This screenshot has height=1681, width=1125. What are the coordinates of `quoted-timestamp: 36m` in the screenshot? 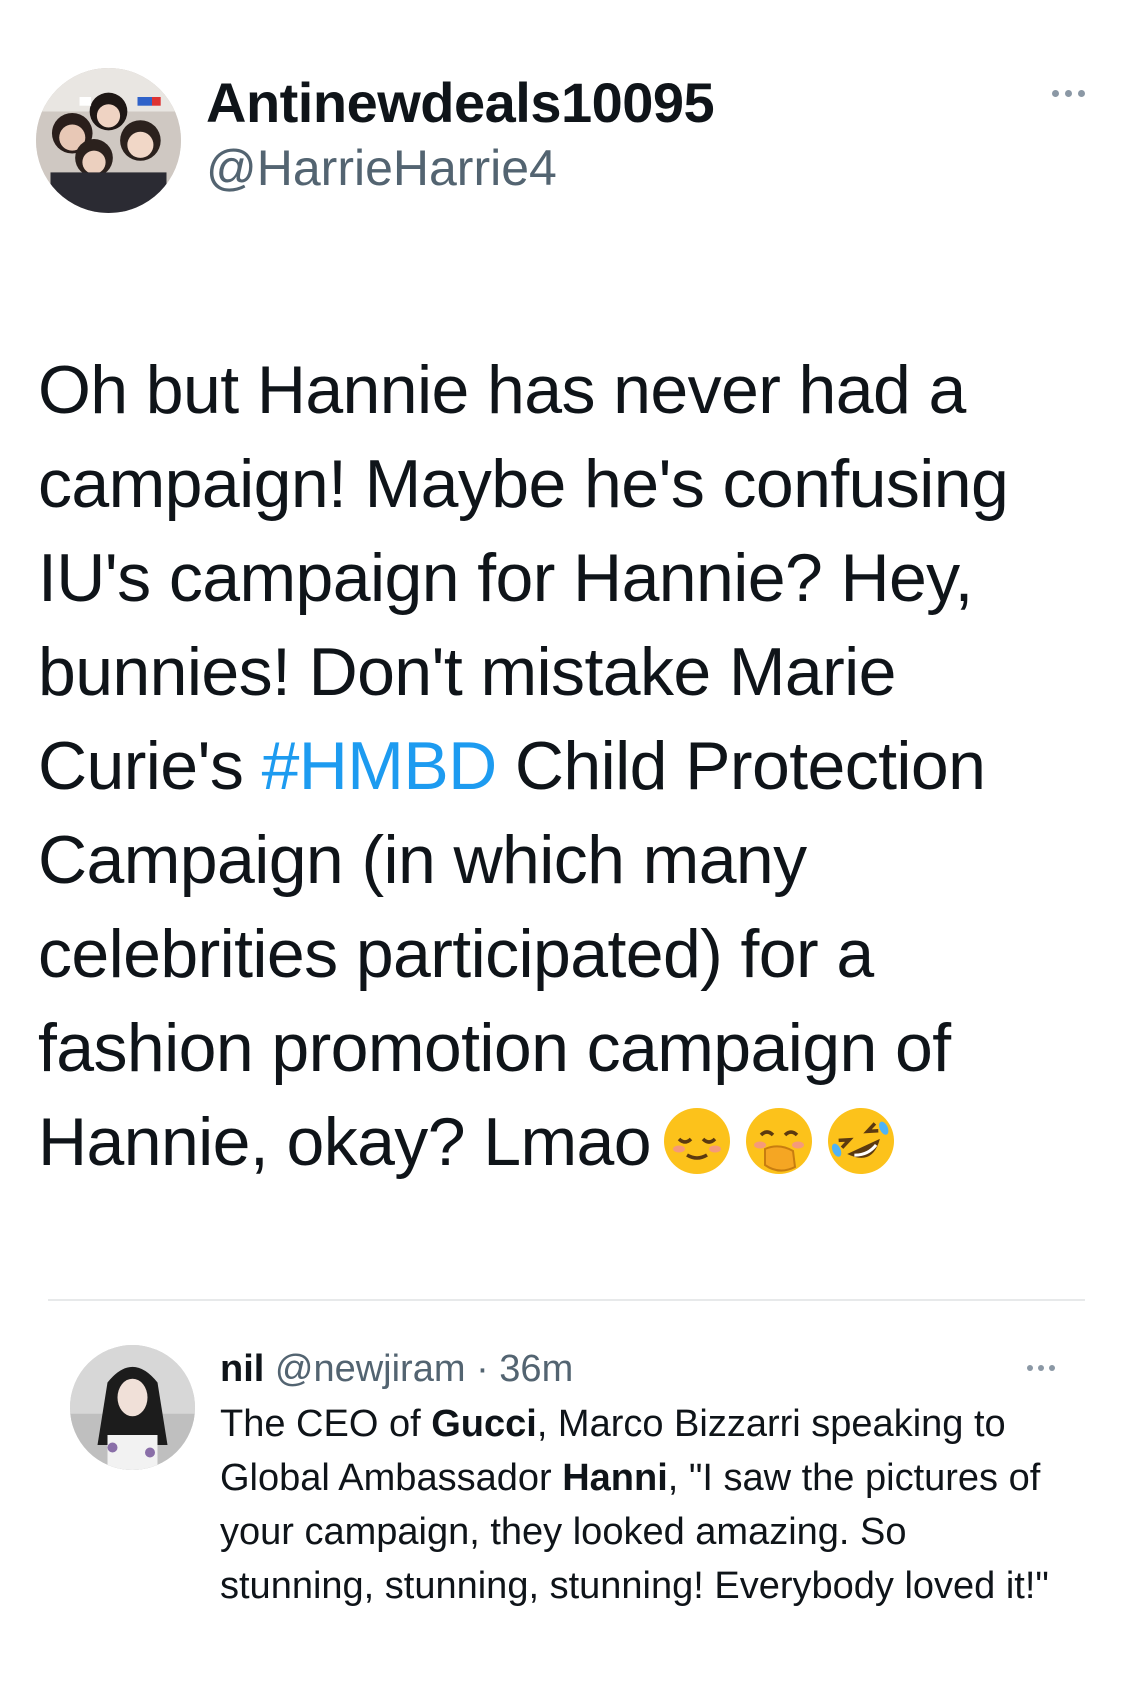 It's located at (536, 1369).